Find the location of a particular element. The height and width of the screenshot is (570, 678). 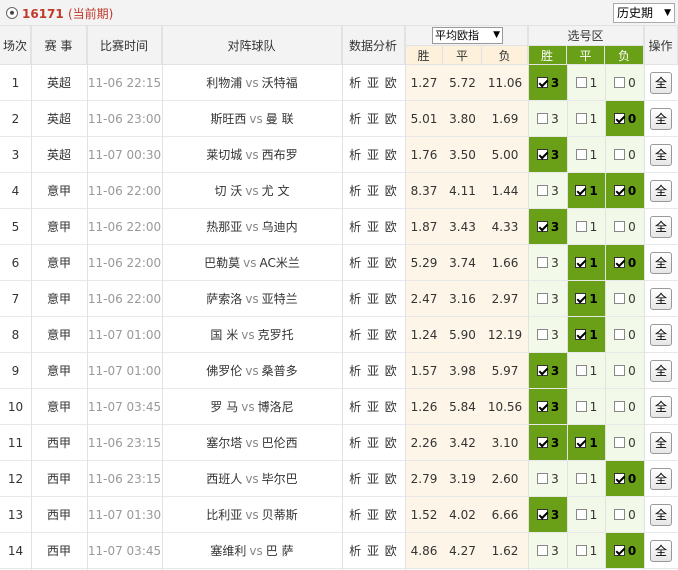

home-team: 罗 马 is located at coordinates (224, 406).